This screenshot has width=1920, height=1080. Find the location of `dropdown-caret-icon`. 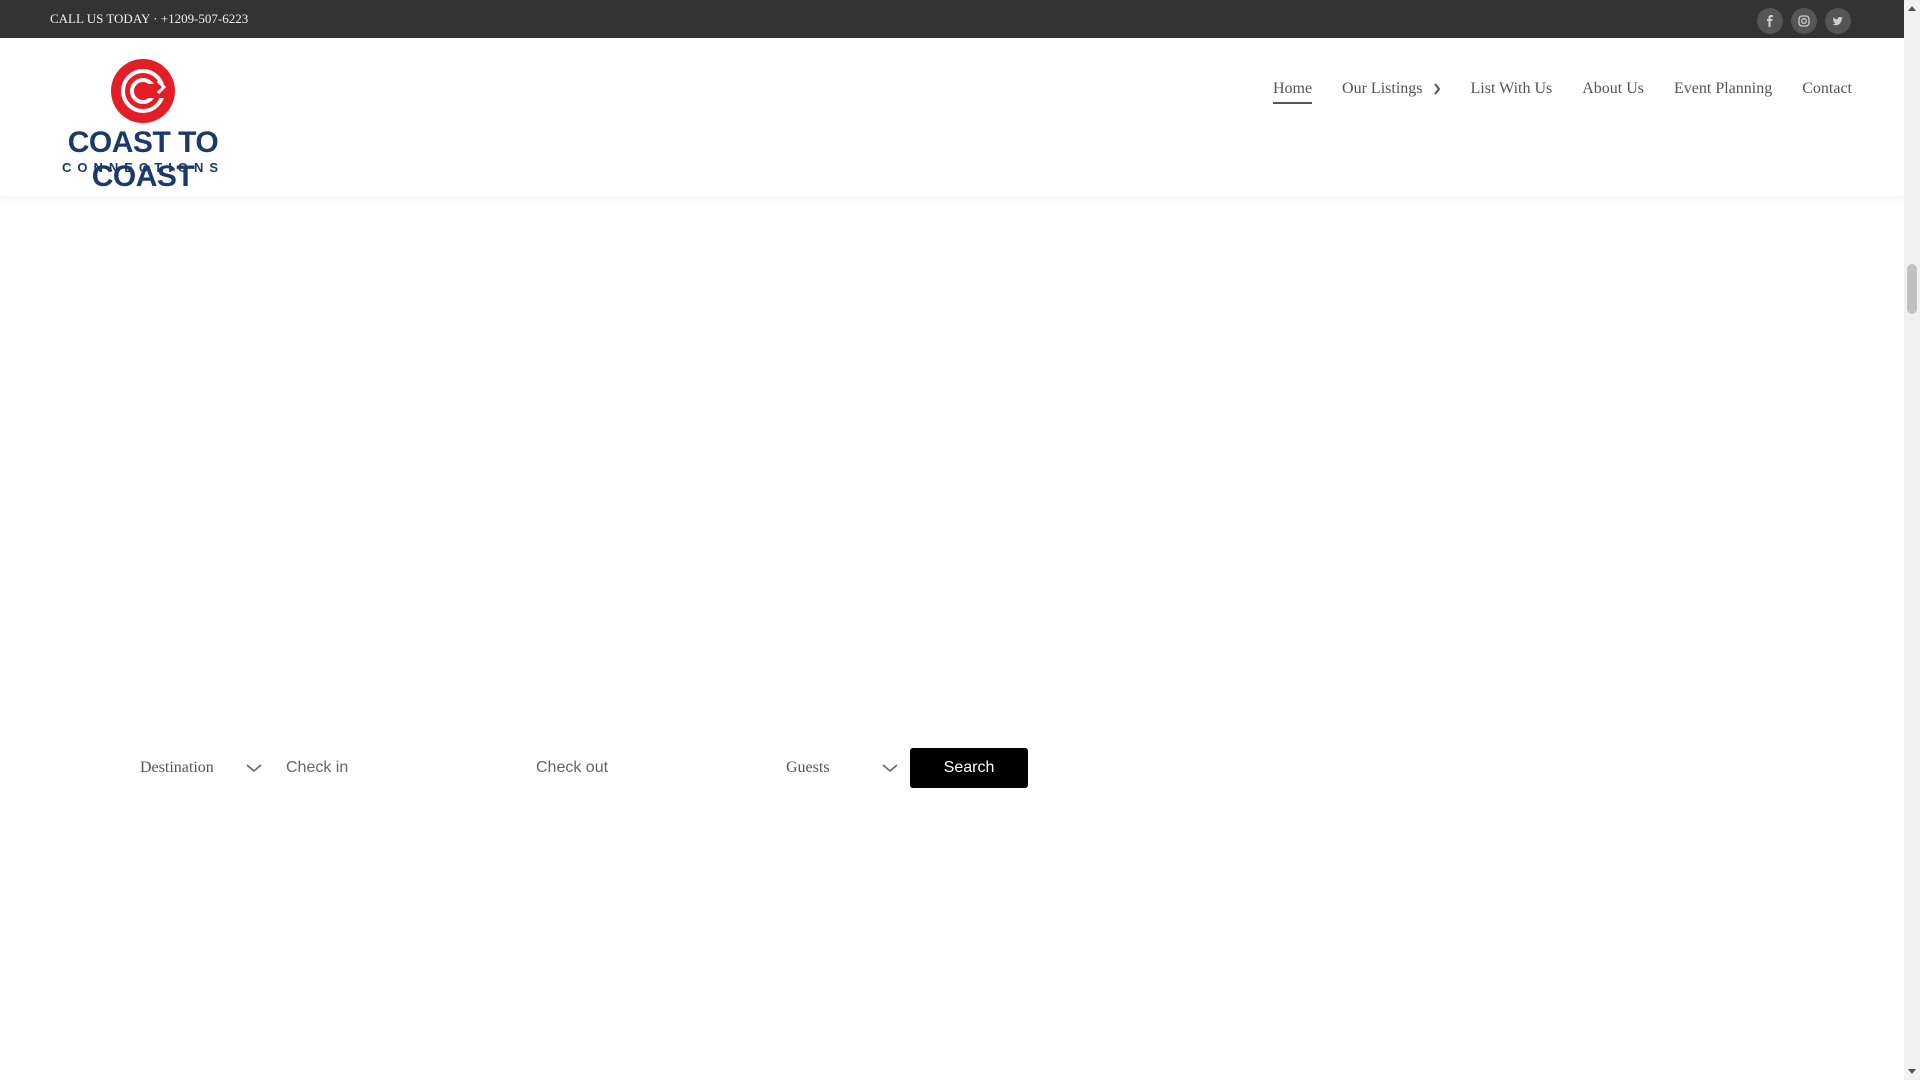

dropdown-caret-icon is located at coordinates (1436, 89).